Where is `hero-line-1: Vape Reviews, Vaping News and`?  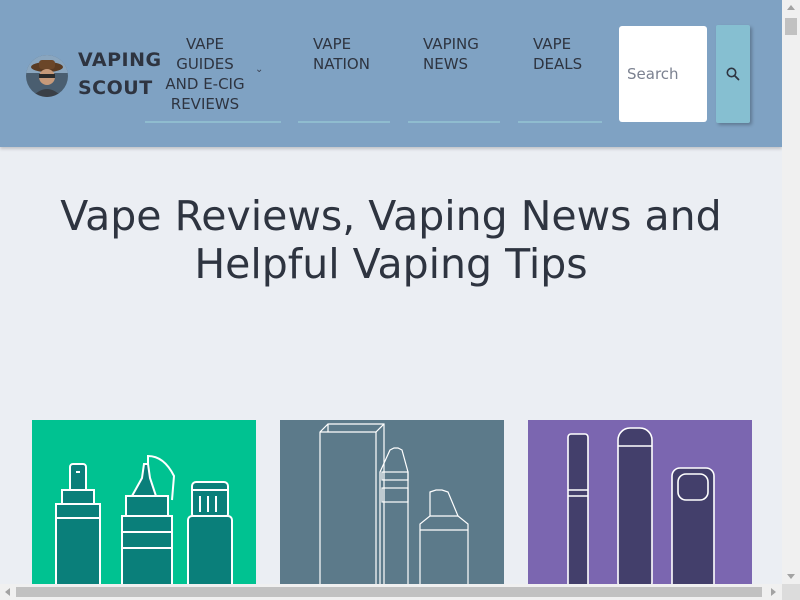 hero-line-1: Vape Reviews, Vaping News and is located at coordinates (391, 216).